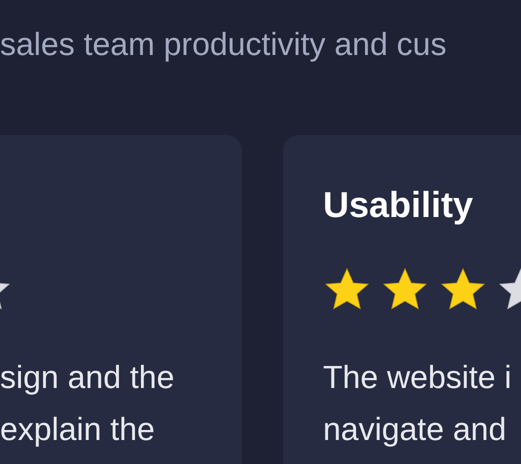  I want to click on card-text: The website i, so click(418, 377).